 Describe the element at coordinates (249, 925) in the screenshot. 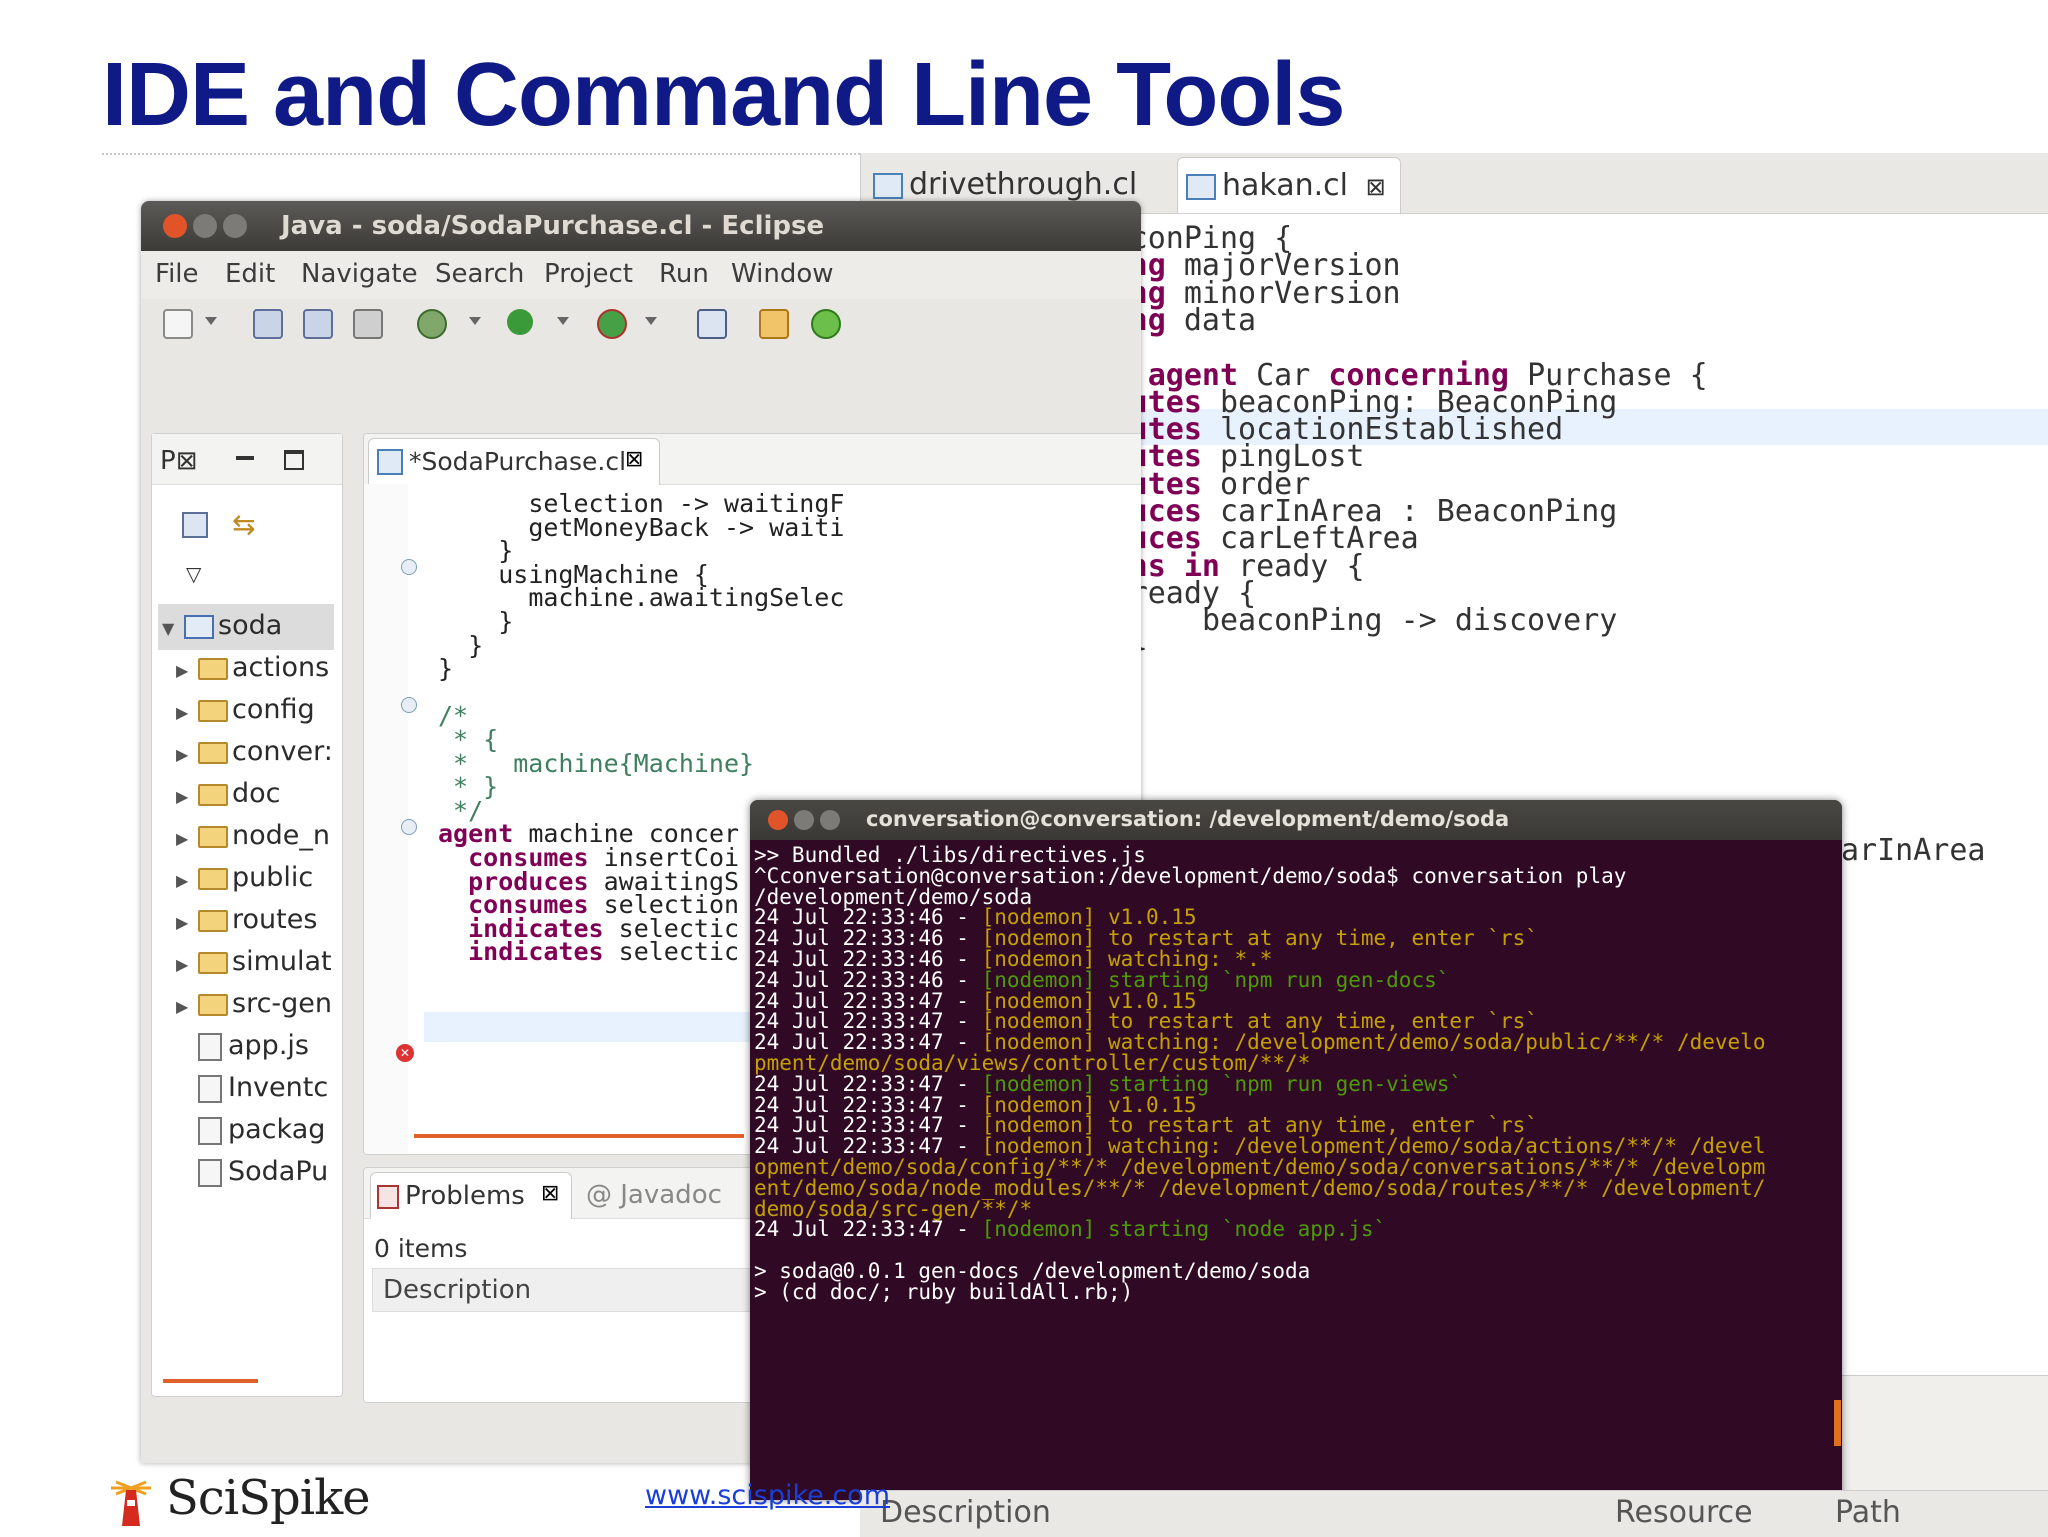

I see `tree-item: ▶ routes` at that location.